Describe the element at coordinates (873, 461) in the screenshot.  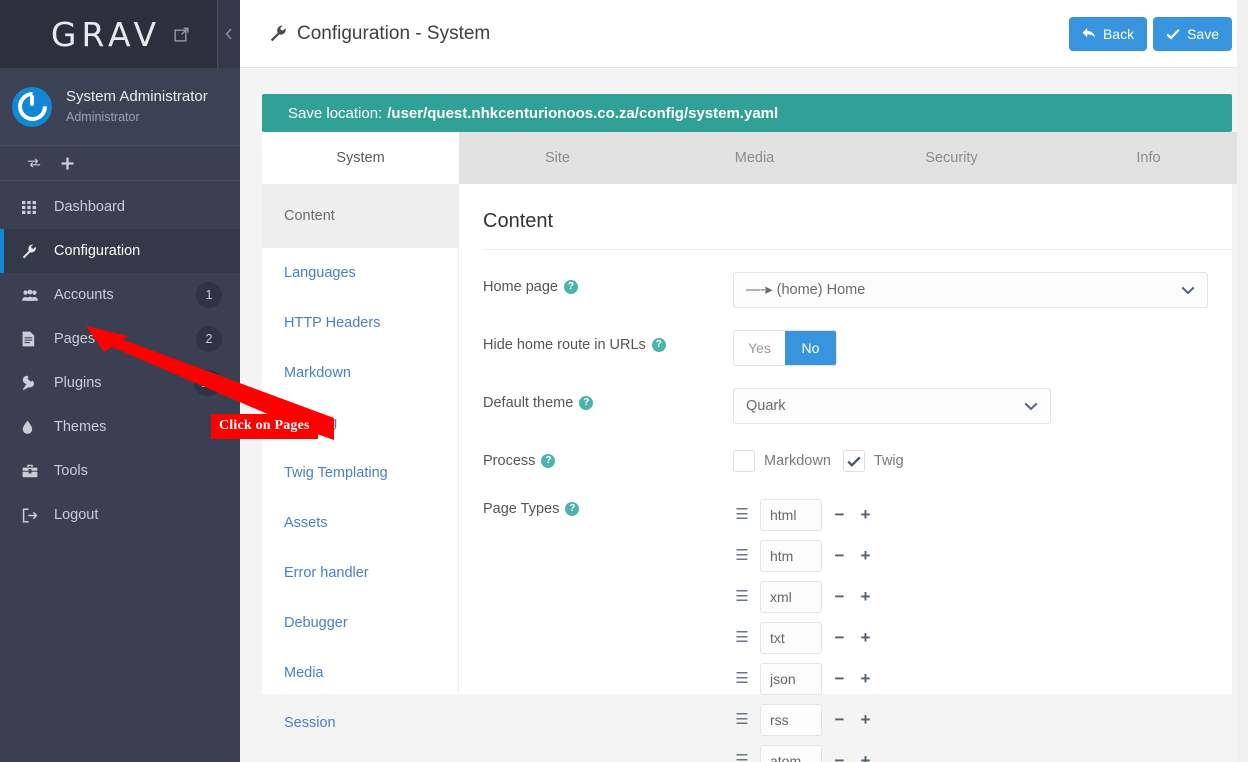
I see `checkbox-twig: Twig` at that location.